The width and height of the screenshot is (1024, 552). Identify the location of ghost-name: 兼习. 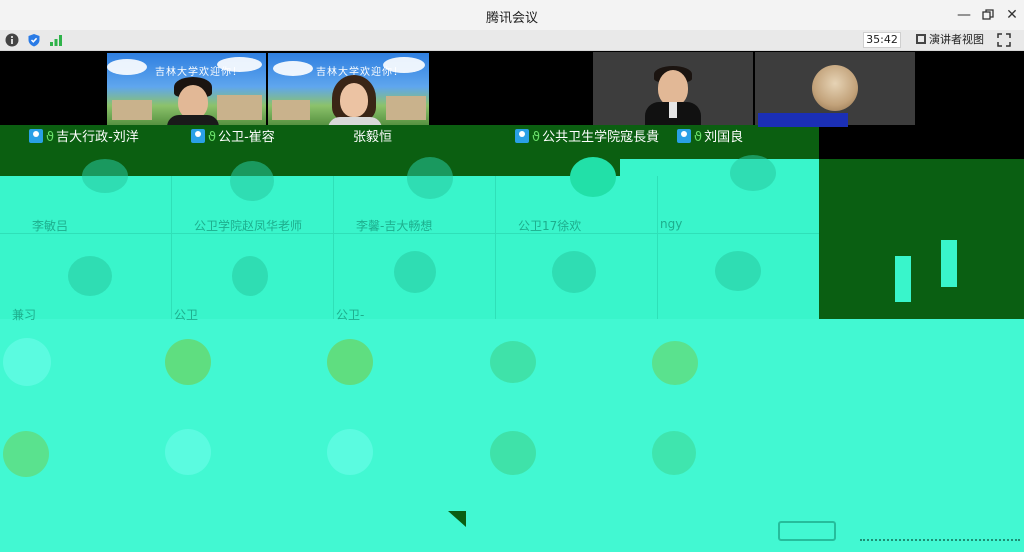
(24, 315).